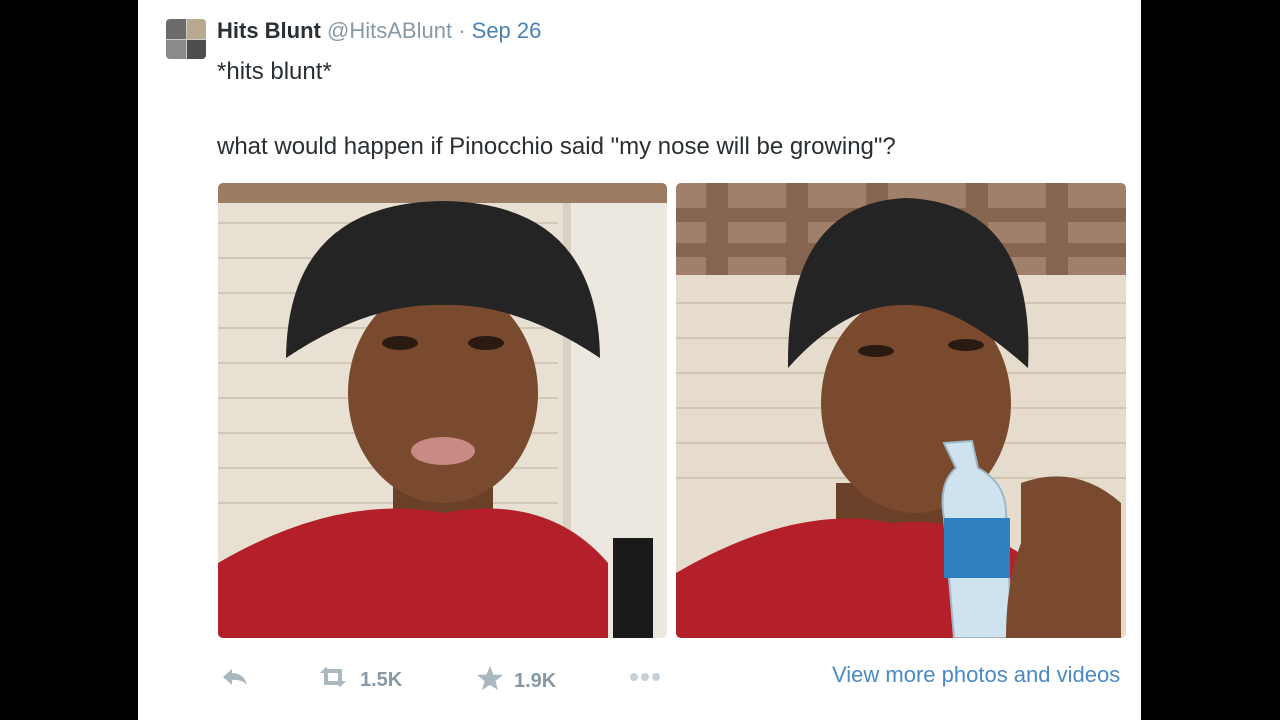  Describe the element at coordinates (389, 30) in the screenshot. I see `user-handle: @HitsABlunt` at that location.